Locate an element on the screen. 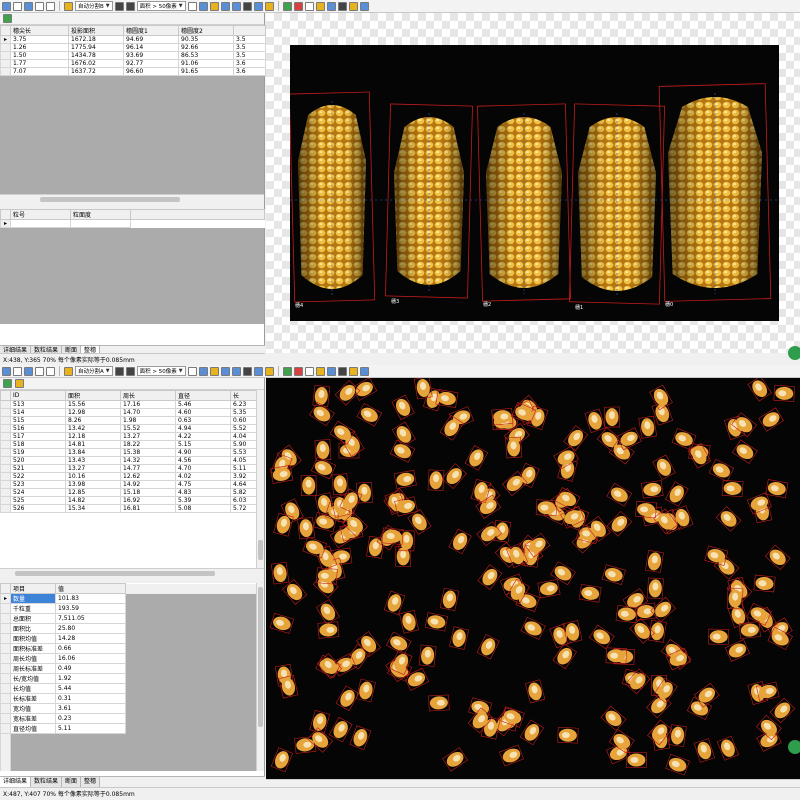 This screenshot has height=800, width=800. table-cell: 5.72 is located at coordinates (244, 508).